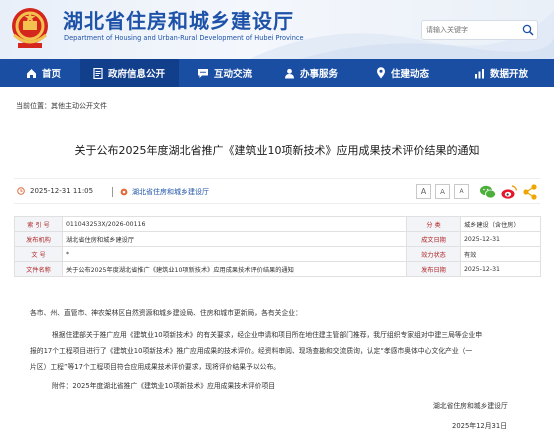 This screenshot has height=438, width=554. What do you see at coordinates (155, 367) in the screenshot?
I see `paragraph-line: 片区）工程”等17个工程项目符合应用成果技术评价要求，现将评价结果予以公布。` at bounding box center [155, 367].